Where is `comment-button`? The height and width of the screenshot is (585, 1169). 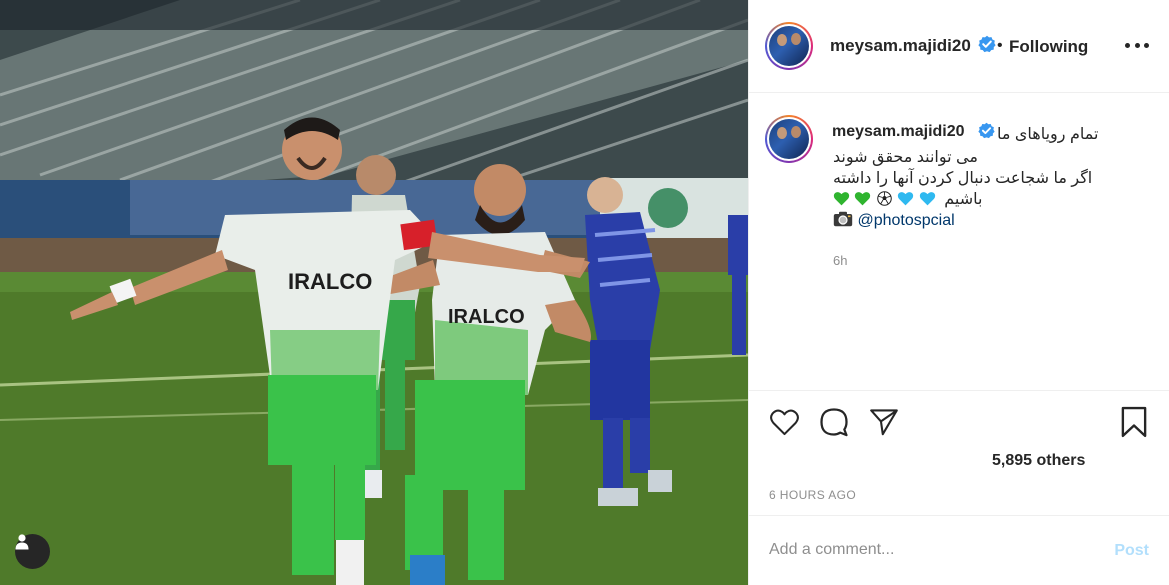
comment-button is located at coordinates (834, 422).